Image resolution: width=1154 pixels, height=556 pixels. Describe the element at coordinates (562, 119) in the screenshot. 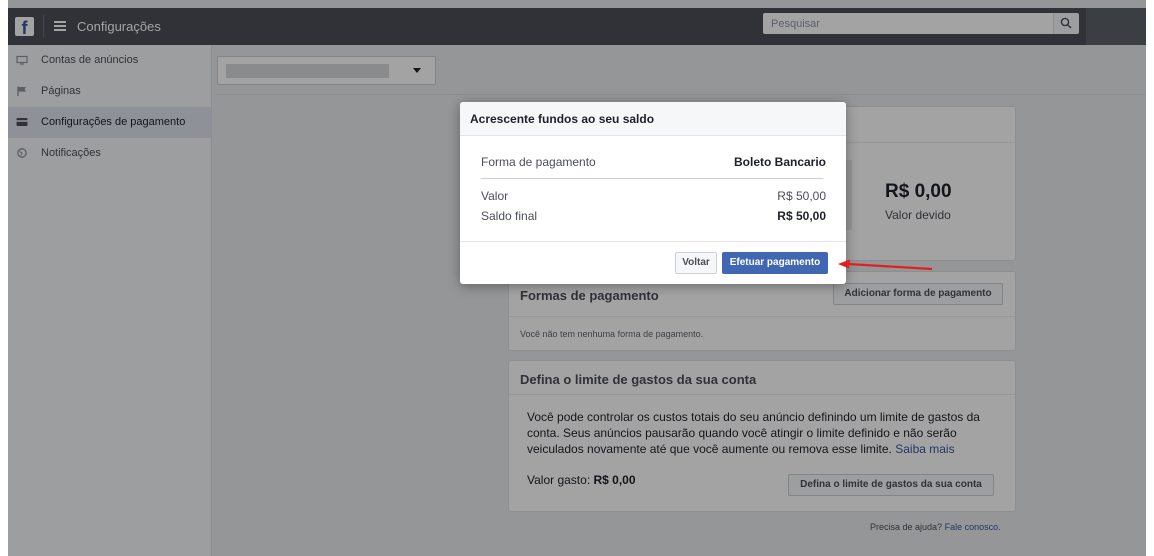

I see `dialog-title: Acrescente fundos ao seu saldo` at that location.